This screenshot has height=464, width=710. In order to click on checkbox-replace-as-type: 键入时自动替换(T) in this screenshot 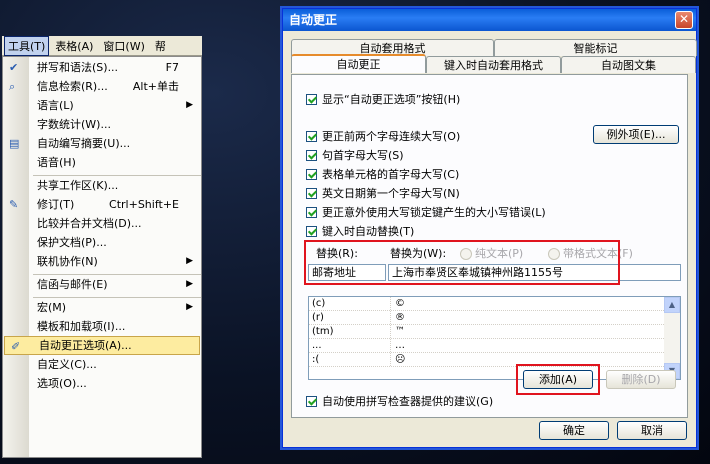, I will do `click(360, 231)`.